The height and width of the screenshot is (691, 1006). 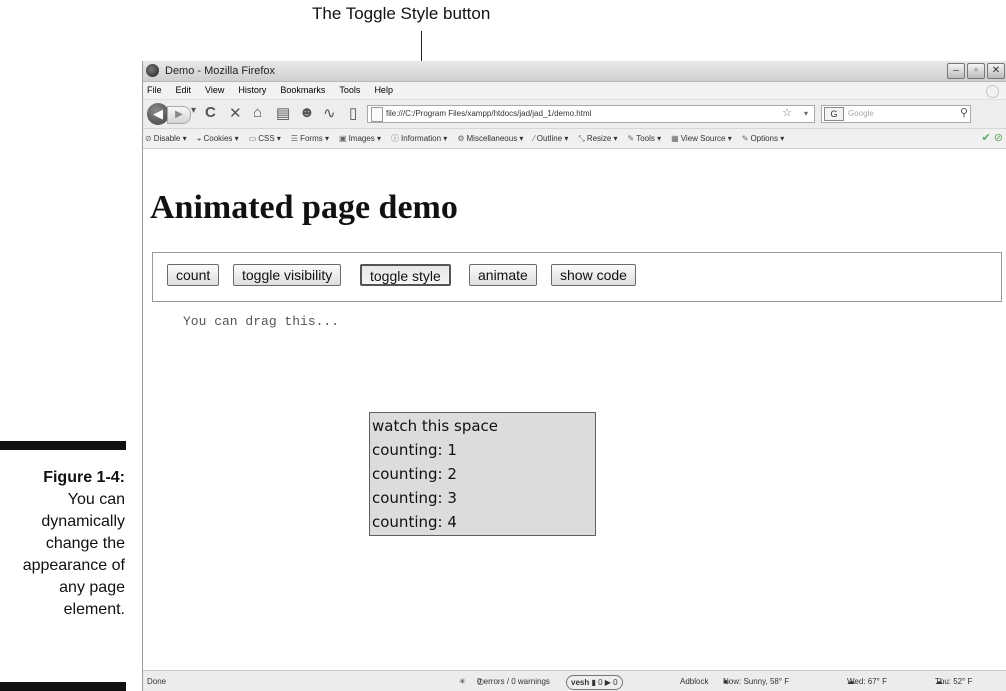 I want to click on window-title: Demo - Mozilla Firefox, so click(x=220, y=71).